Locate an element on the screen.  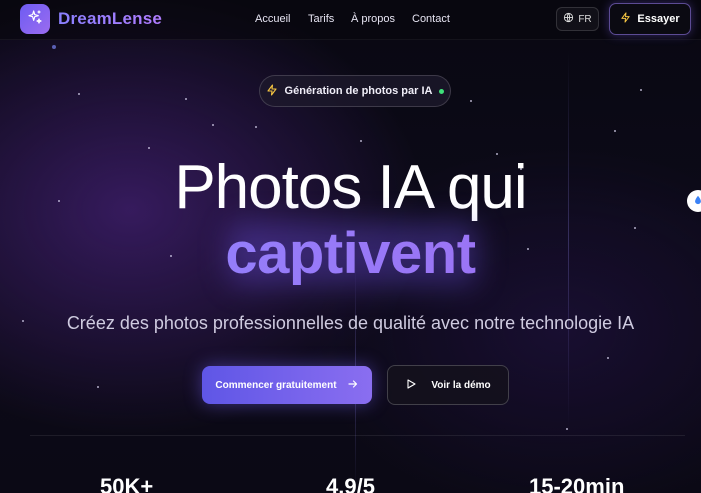
stat-rating: 4.9/5 is located at coordinates (350, 483).